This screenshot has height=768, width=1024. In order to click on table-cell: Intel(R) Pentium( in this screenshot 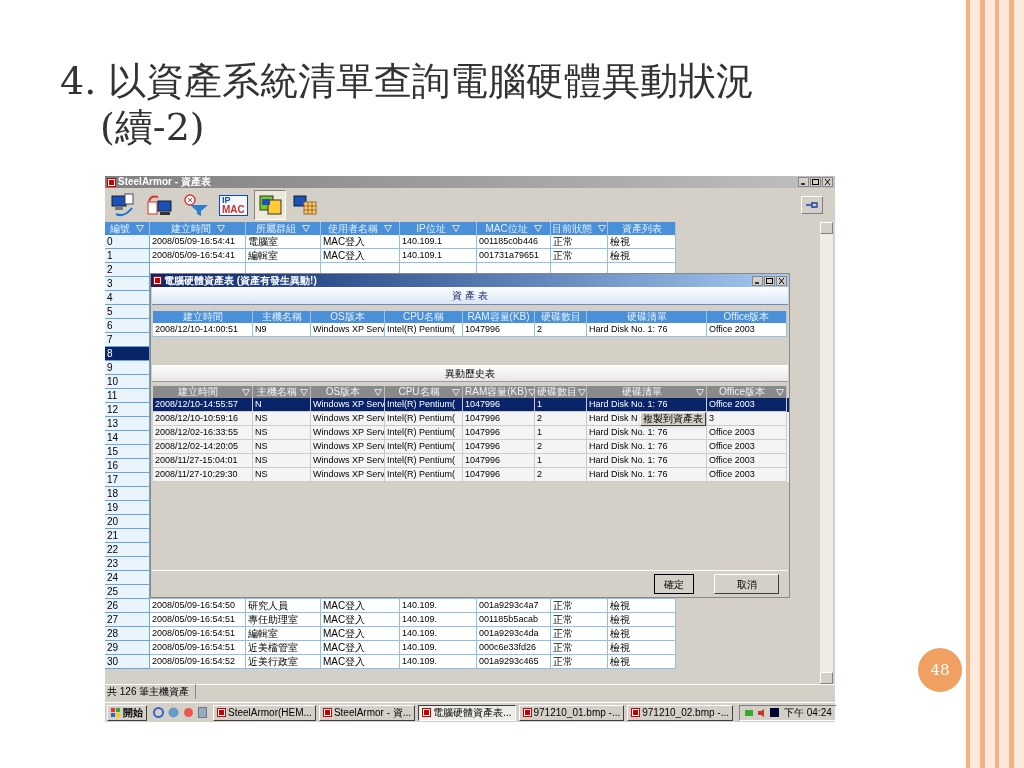, I will do `click(424, 330)`.